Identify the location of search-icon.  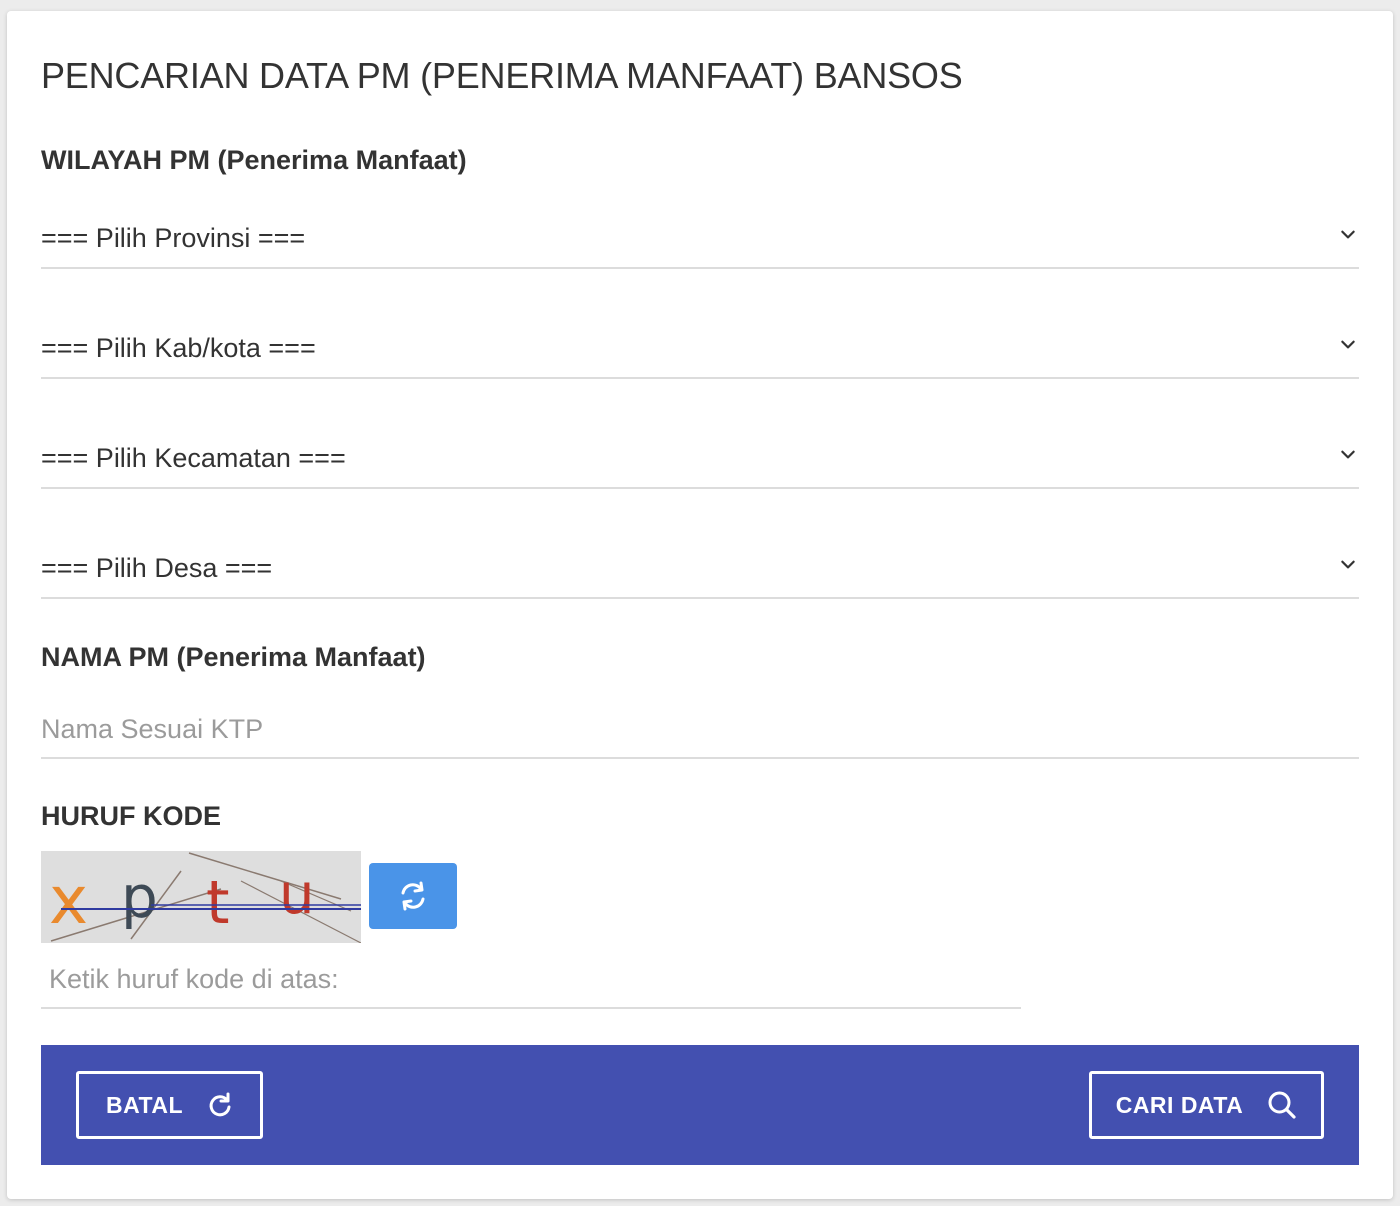
(1282, 1105).